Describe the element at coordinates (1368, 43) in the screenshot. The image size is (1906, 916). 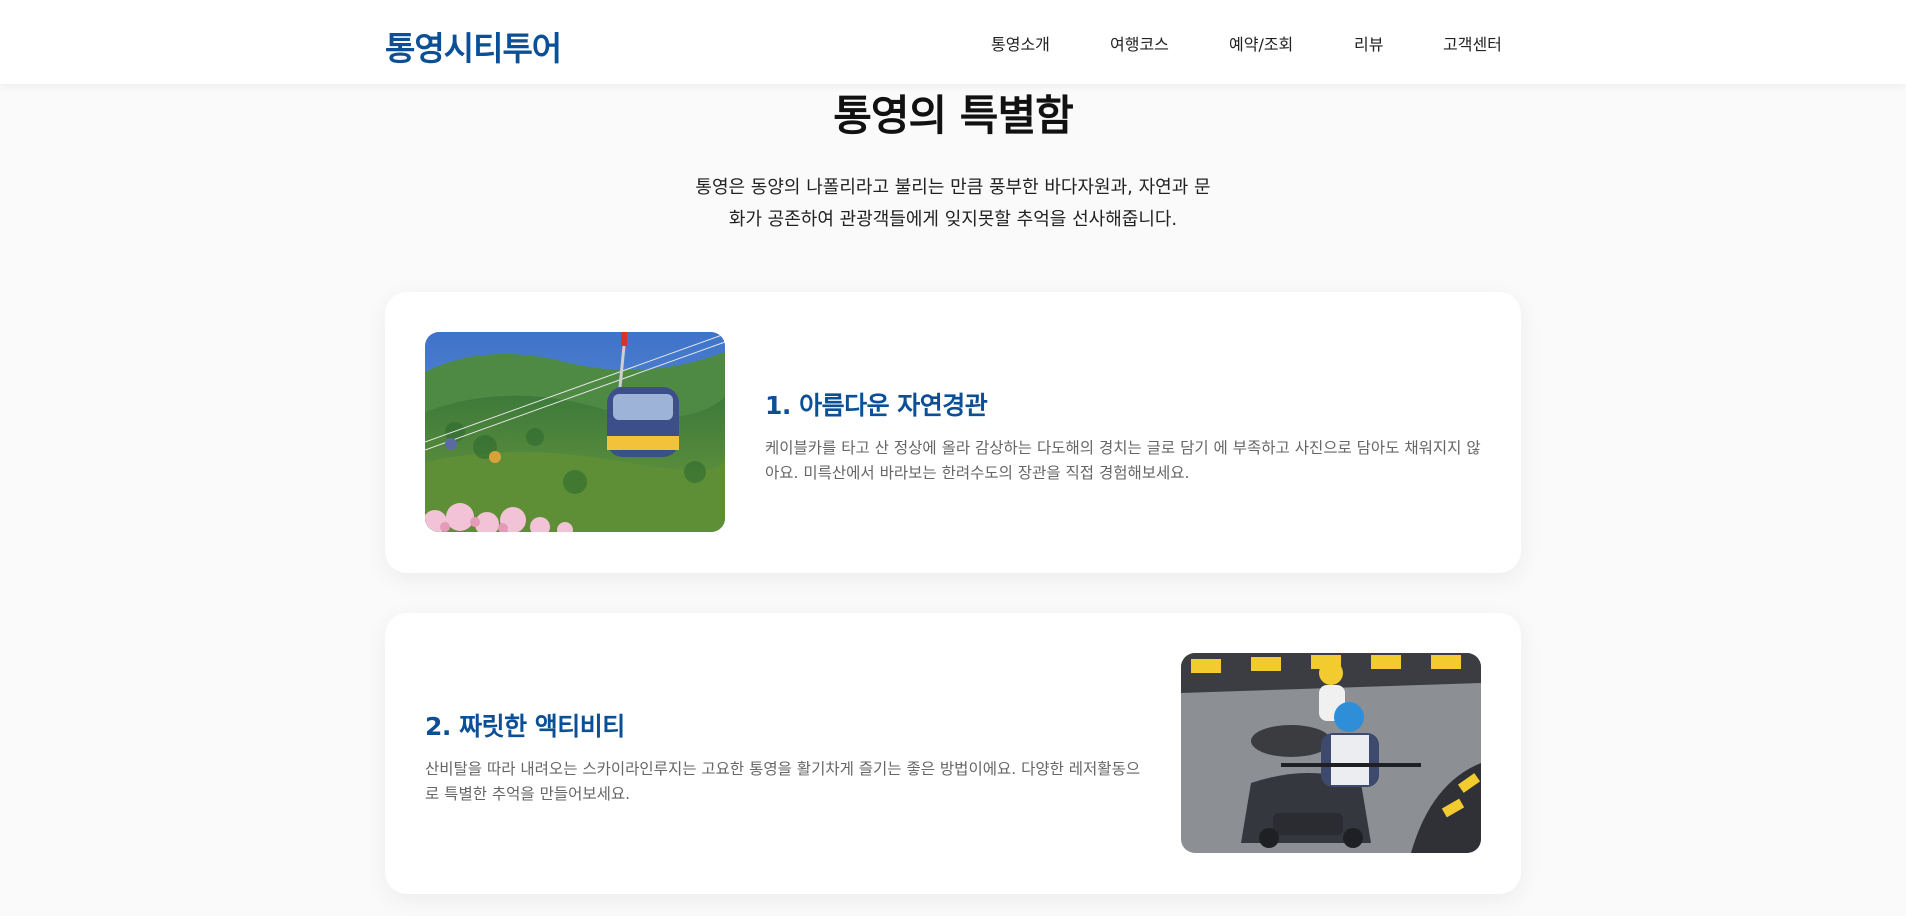
I see `nav-item-reviews: 리뷰` at that location.